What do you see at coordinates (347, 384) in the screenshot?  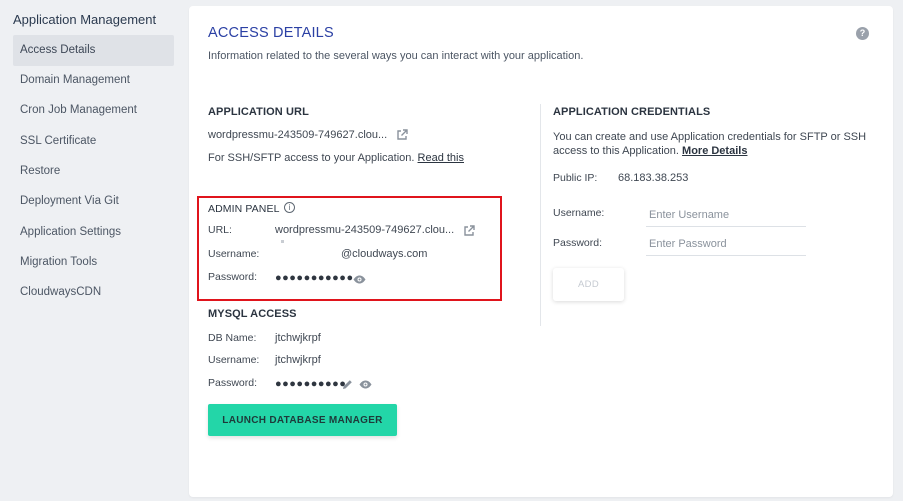 I see `pencil-icon` at bounding box center [347, 384].